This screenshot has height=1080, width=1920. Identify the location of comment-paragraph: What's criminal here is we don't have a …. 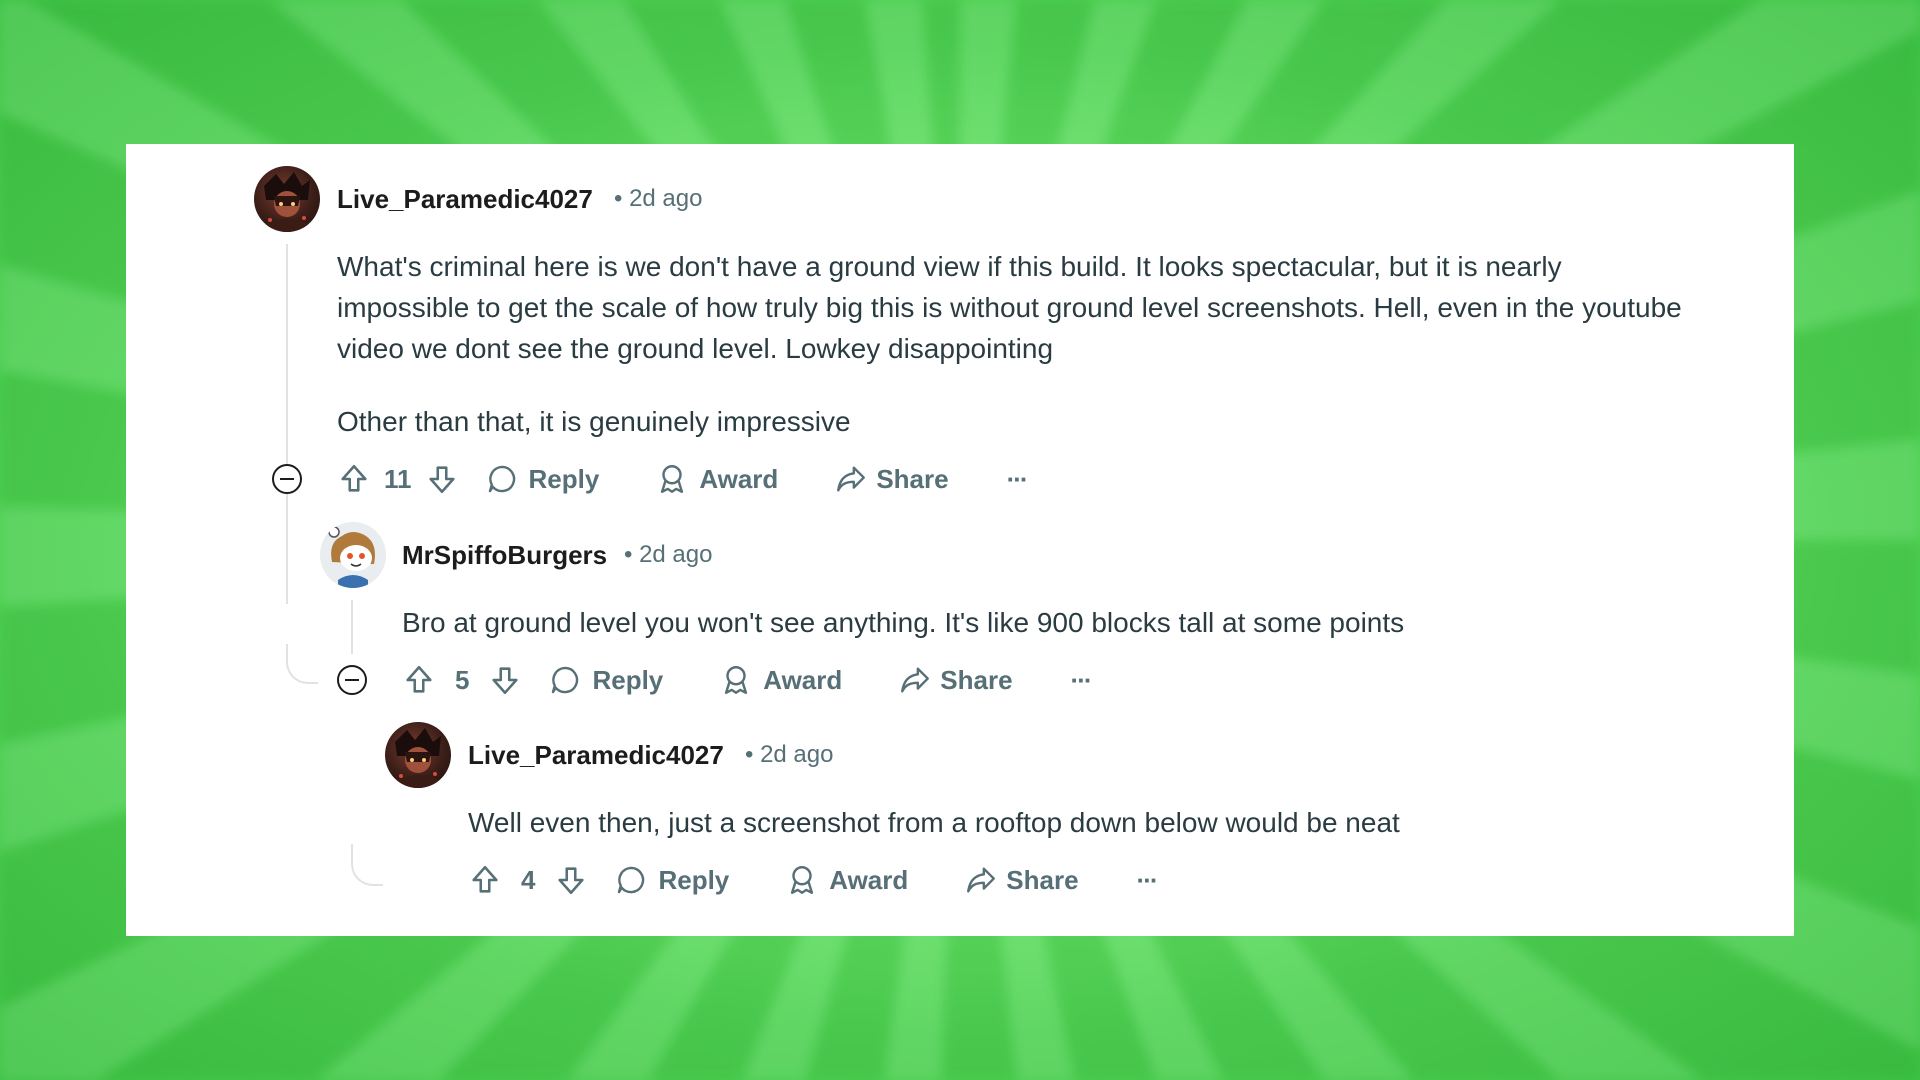
(1009, 307).